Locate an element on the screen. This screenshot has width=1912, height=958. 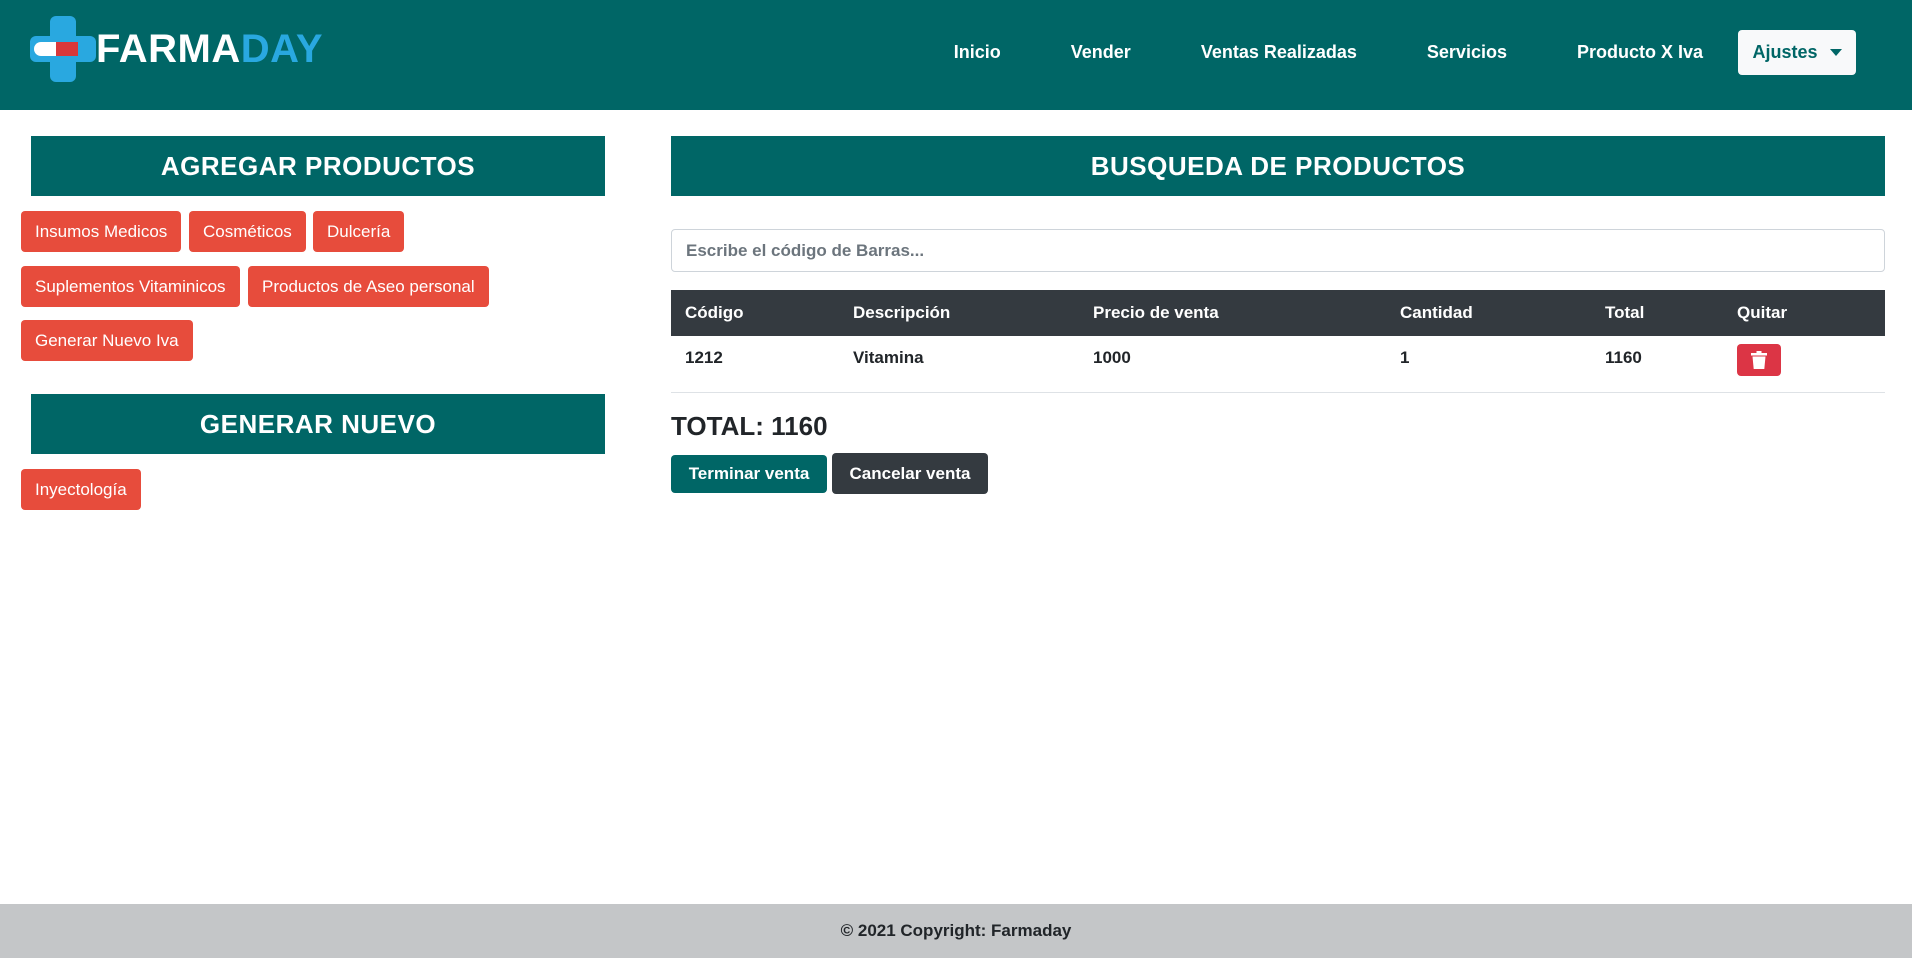
product-search-header: BUSQUEDA DE PRODUCTOS is located at coordinates (1278, 166).